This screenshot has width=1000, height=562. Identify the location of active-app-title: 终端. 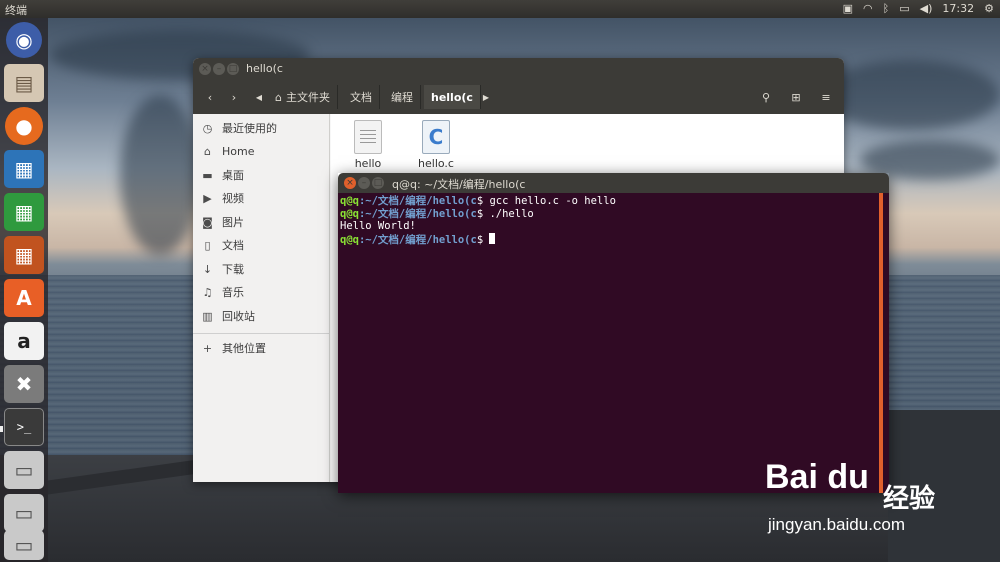
(16, 10).